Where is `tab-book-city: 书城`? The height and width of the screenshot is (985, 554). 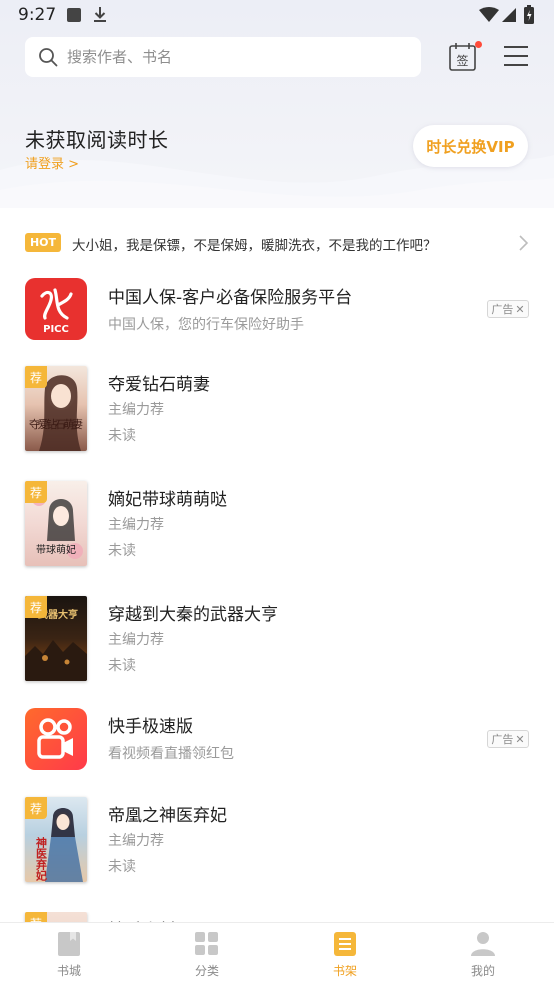
tab-book-city: 书城 is located at coordinates (69, 954).